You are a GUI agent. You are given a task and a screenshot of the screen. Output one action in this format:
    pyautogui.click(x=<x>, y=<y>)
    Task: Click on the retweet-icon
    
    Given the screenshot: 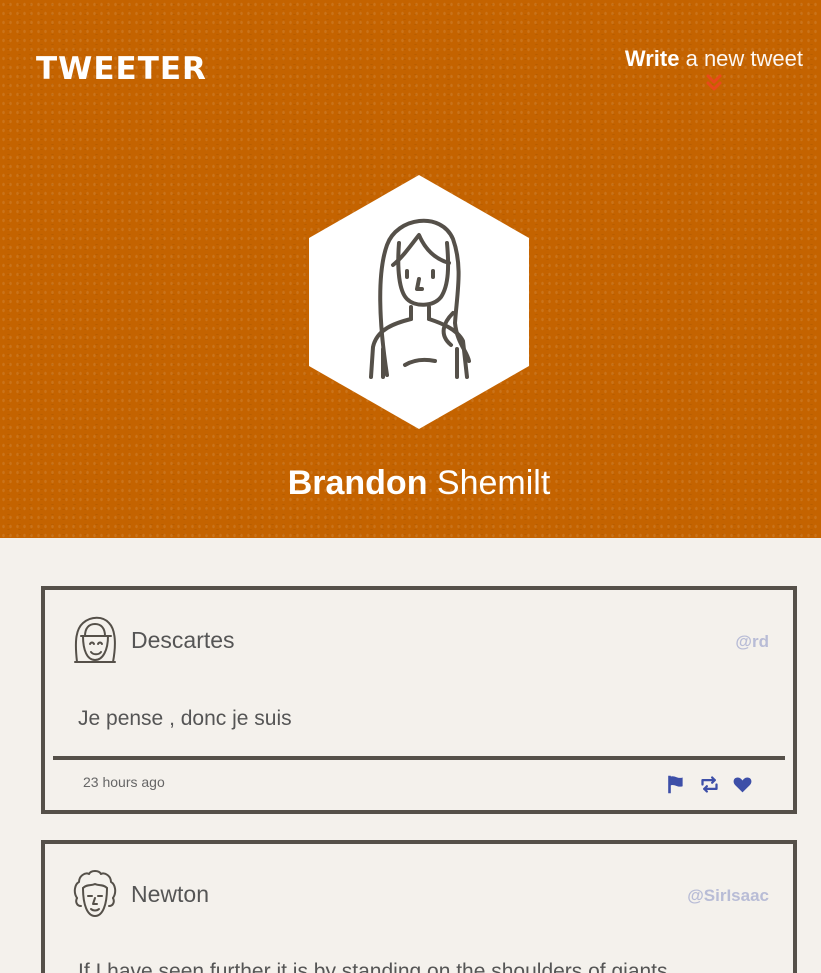 What is the action you would take?
    pyautogui.click(x=709, y=784)
    